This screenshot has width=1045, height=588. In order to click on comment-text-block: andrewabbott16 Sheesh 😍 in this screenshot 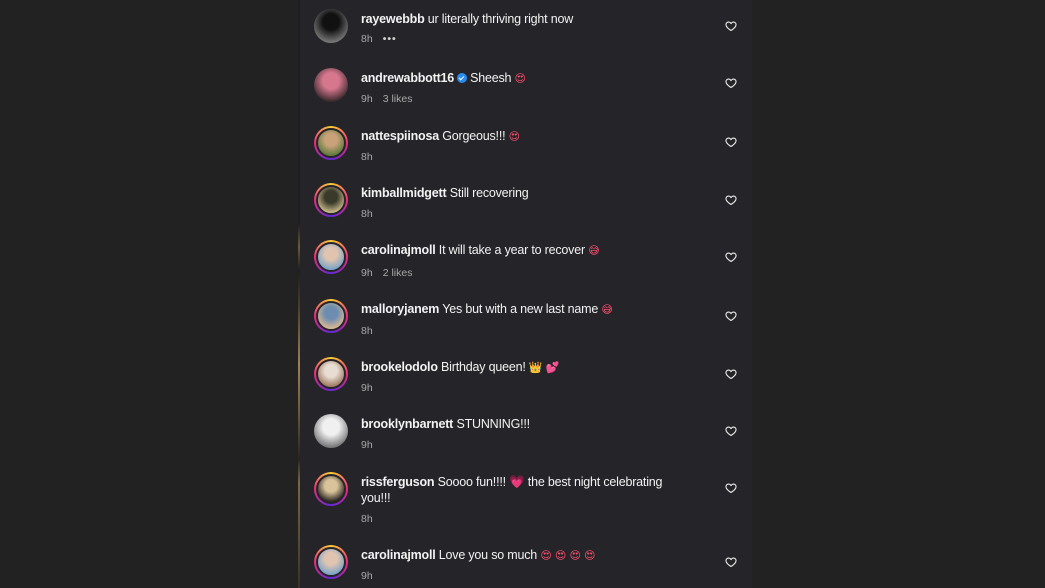, I will do `click(526, 78)`.